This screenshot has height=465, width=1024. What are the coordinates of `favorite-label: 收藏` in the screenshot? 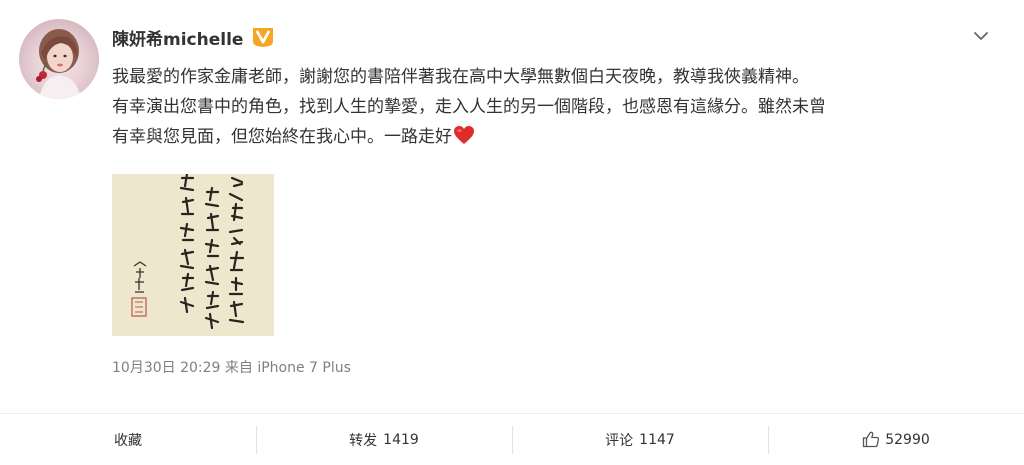 It's located at (128, 440).